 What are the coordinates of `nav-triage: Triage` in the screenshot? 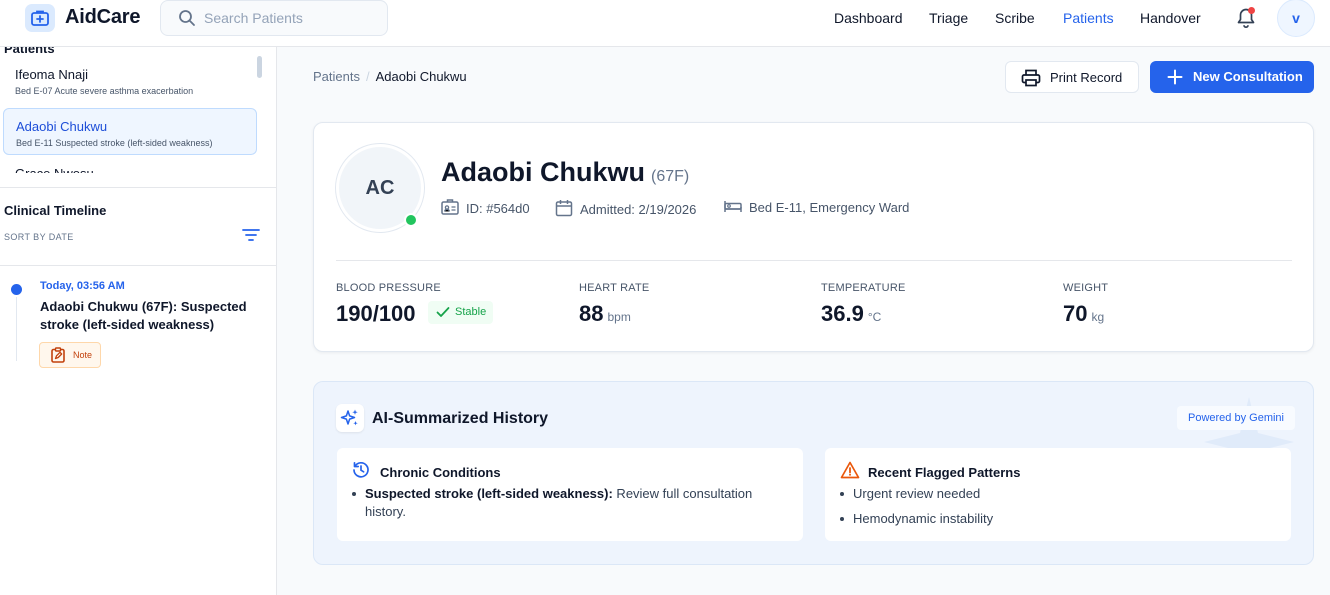 It's located at (948, 18).